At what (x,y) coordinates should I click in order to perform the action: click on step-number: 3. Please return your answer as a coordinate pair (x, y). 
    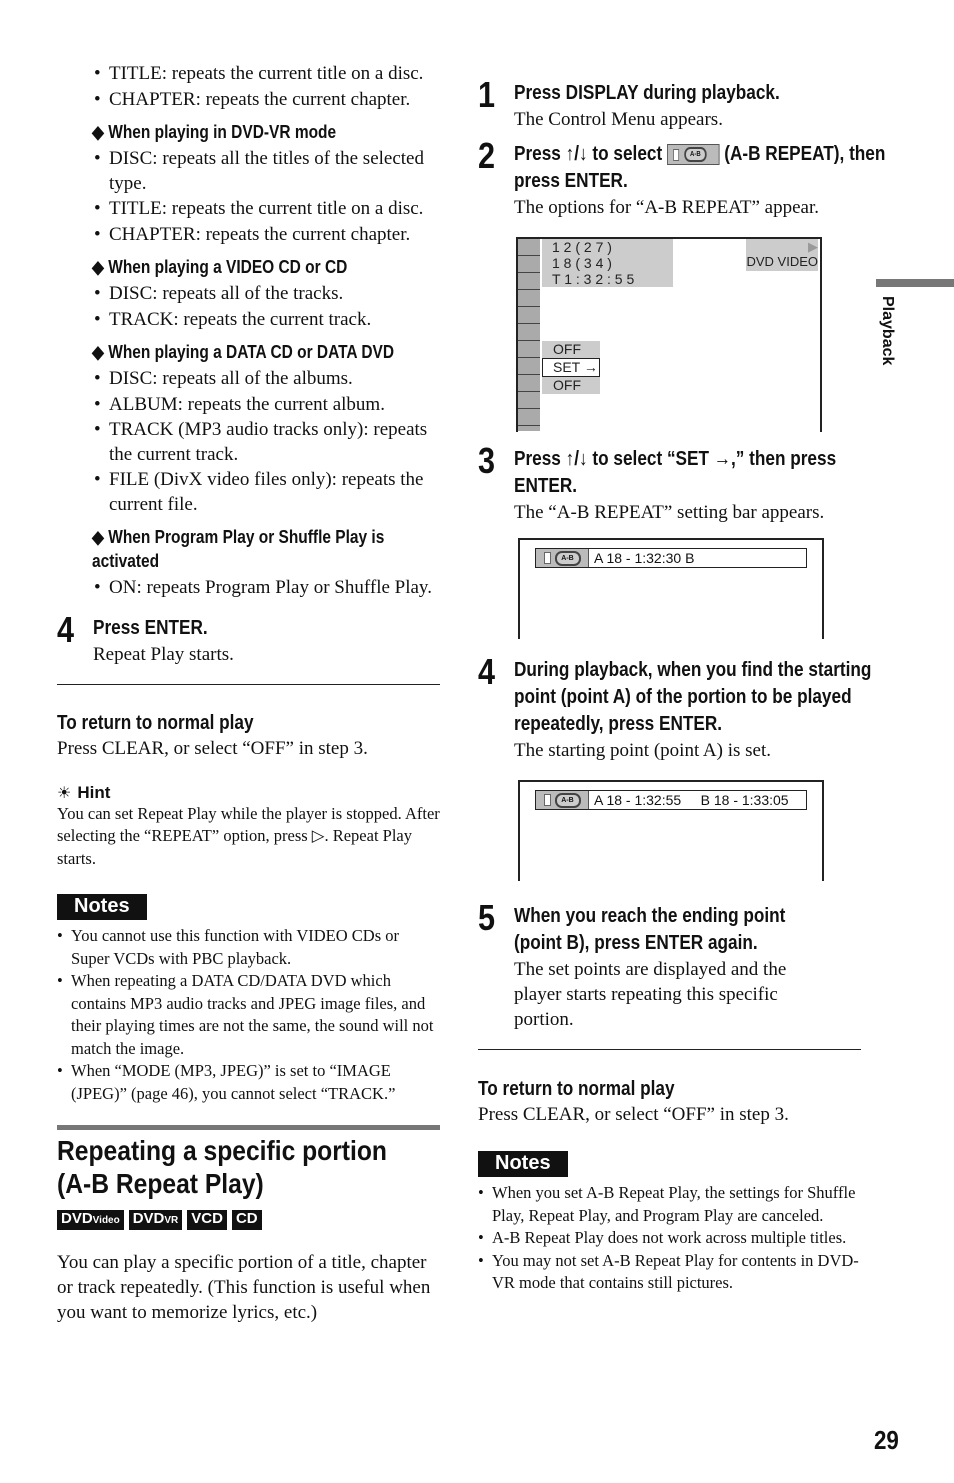
    Looking at the image, I should click on (487, 460).